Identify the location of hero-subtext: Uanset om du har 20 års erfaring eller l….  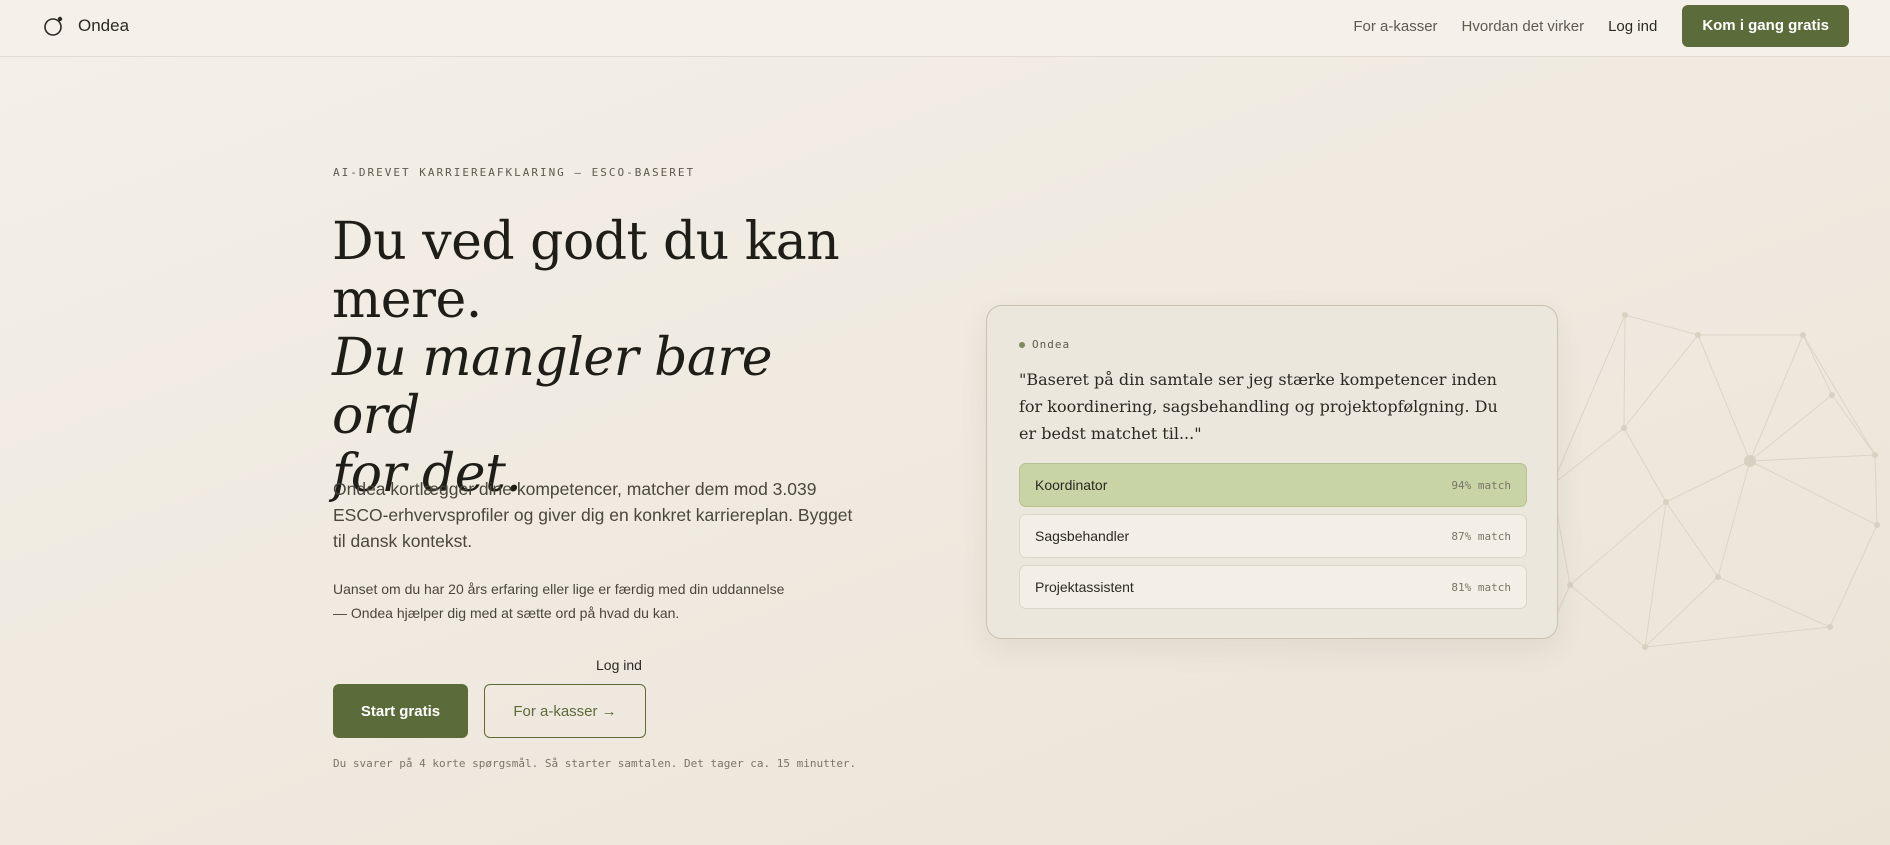
(559, 601).